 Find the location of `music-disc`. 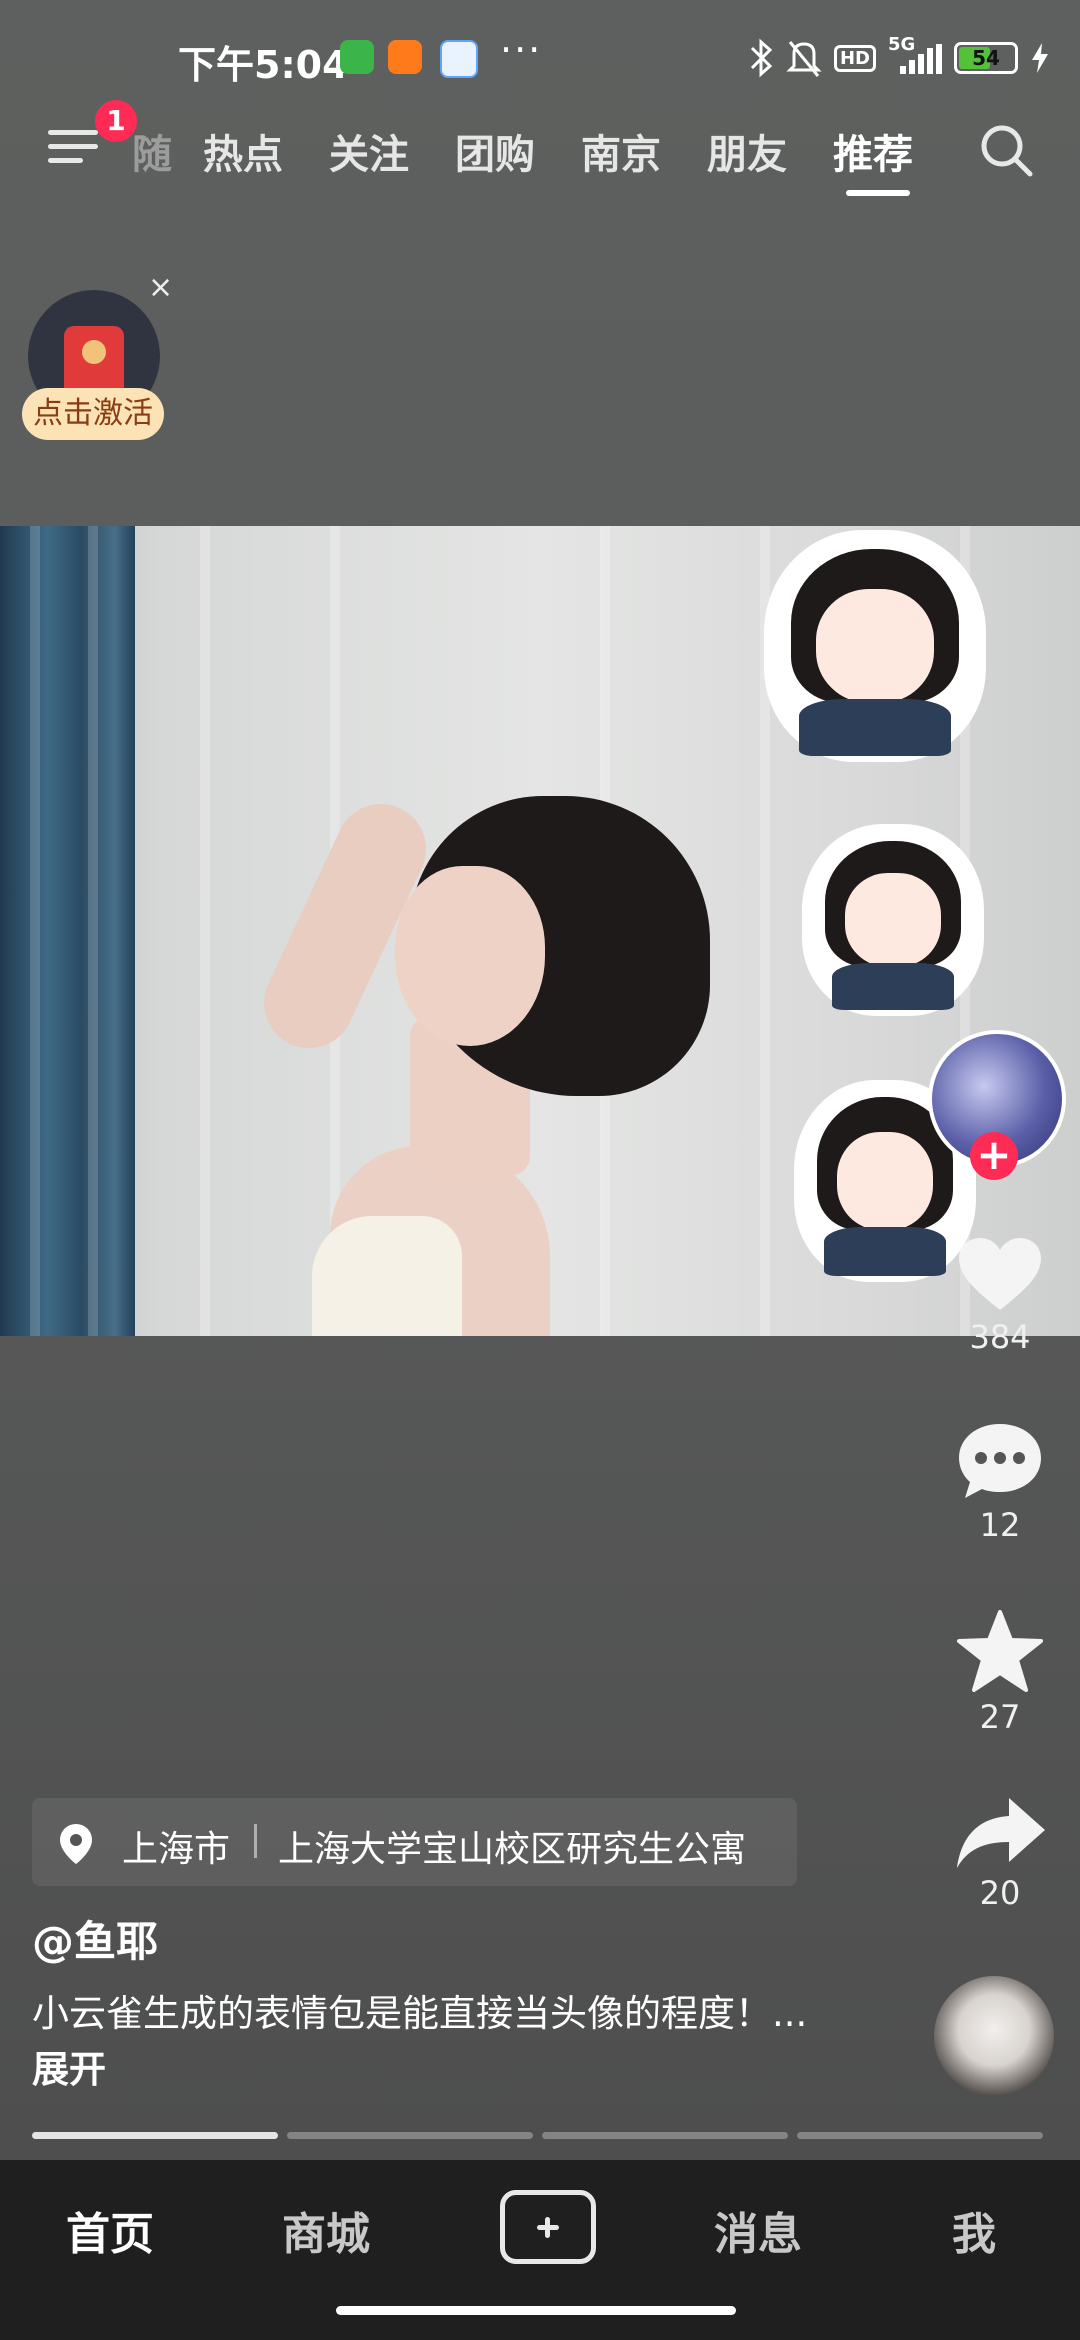

music-disc is located at coordinates (994, 2036).